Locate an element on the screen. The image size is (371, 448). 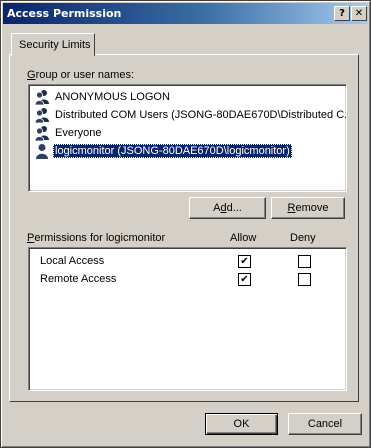
window-title: Access Permission is located at coordinates (64, 13).